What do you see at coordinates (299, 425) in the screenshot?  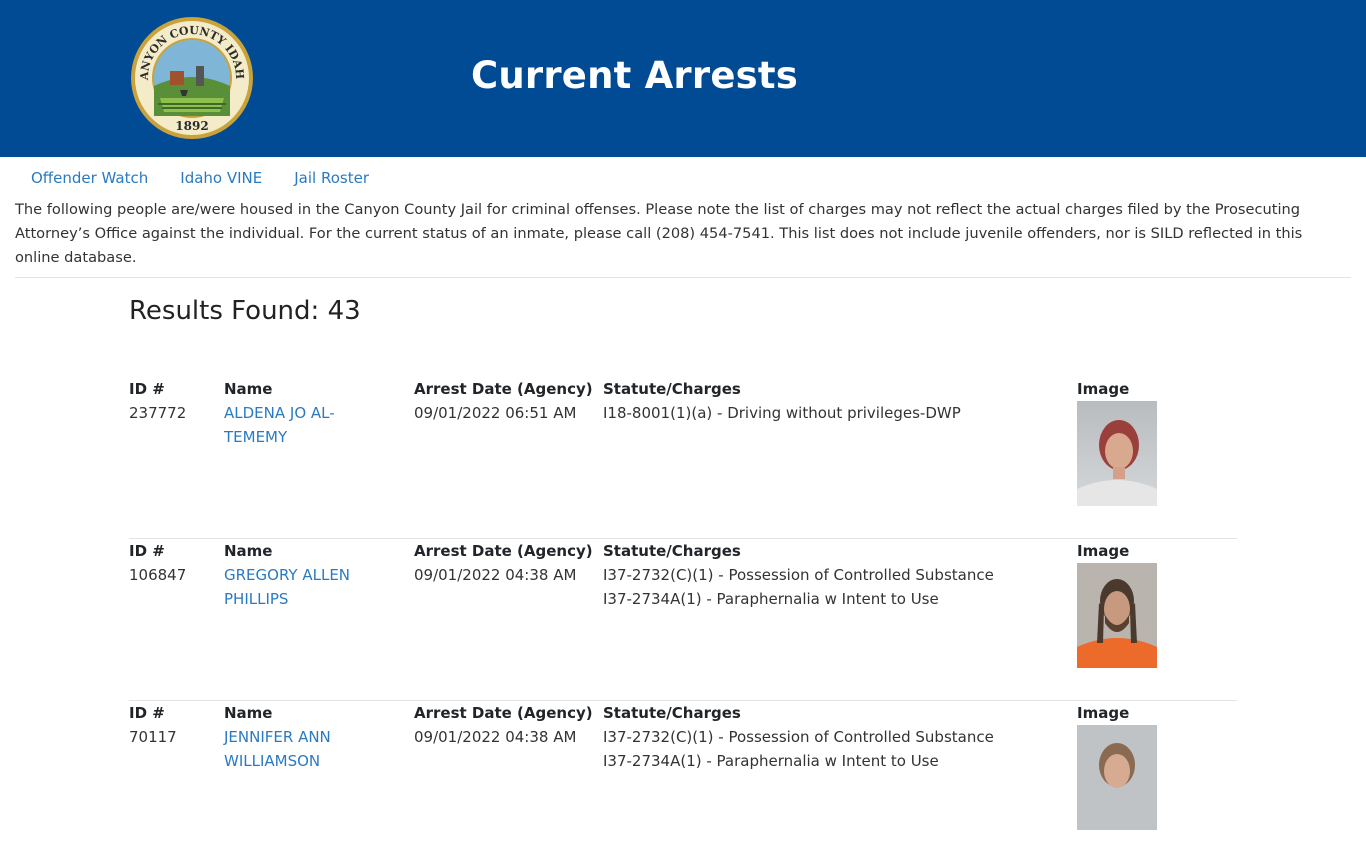 I see `inmate-name-link: ALDENA JO AL- TEMEMY` at bounding box center [299, 425].